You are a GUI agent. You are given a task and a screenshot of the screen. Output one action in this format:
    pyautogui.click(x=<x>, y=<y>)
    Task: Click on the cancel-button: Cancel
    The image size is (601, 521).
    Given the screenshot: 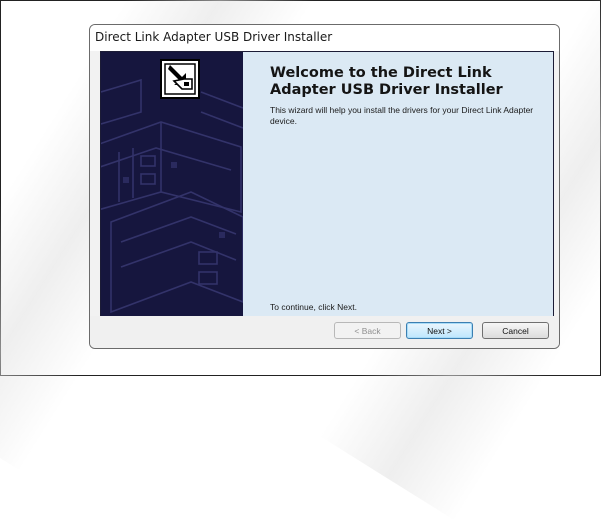 What is the action you would take?
    pyautogui.click(x=515, y=330)
    